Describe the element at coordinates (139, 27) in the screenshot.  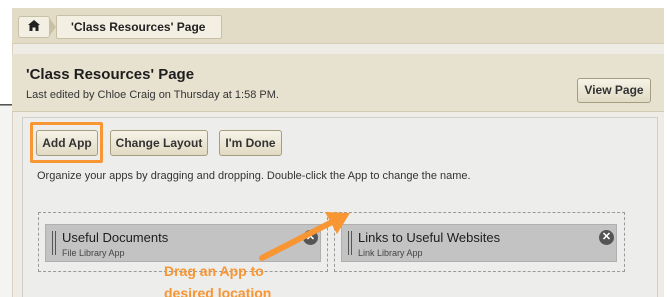
I see `breadcrumb-current-page: 'Class Resources' Page` at that location.